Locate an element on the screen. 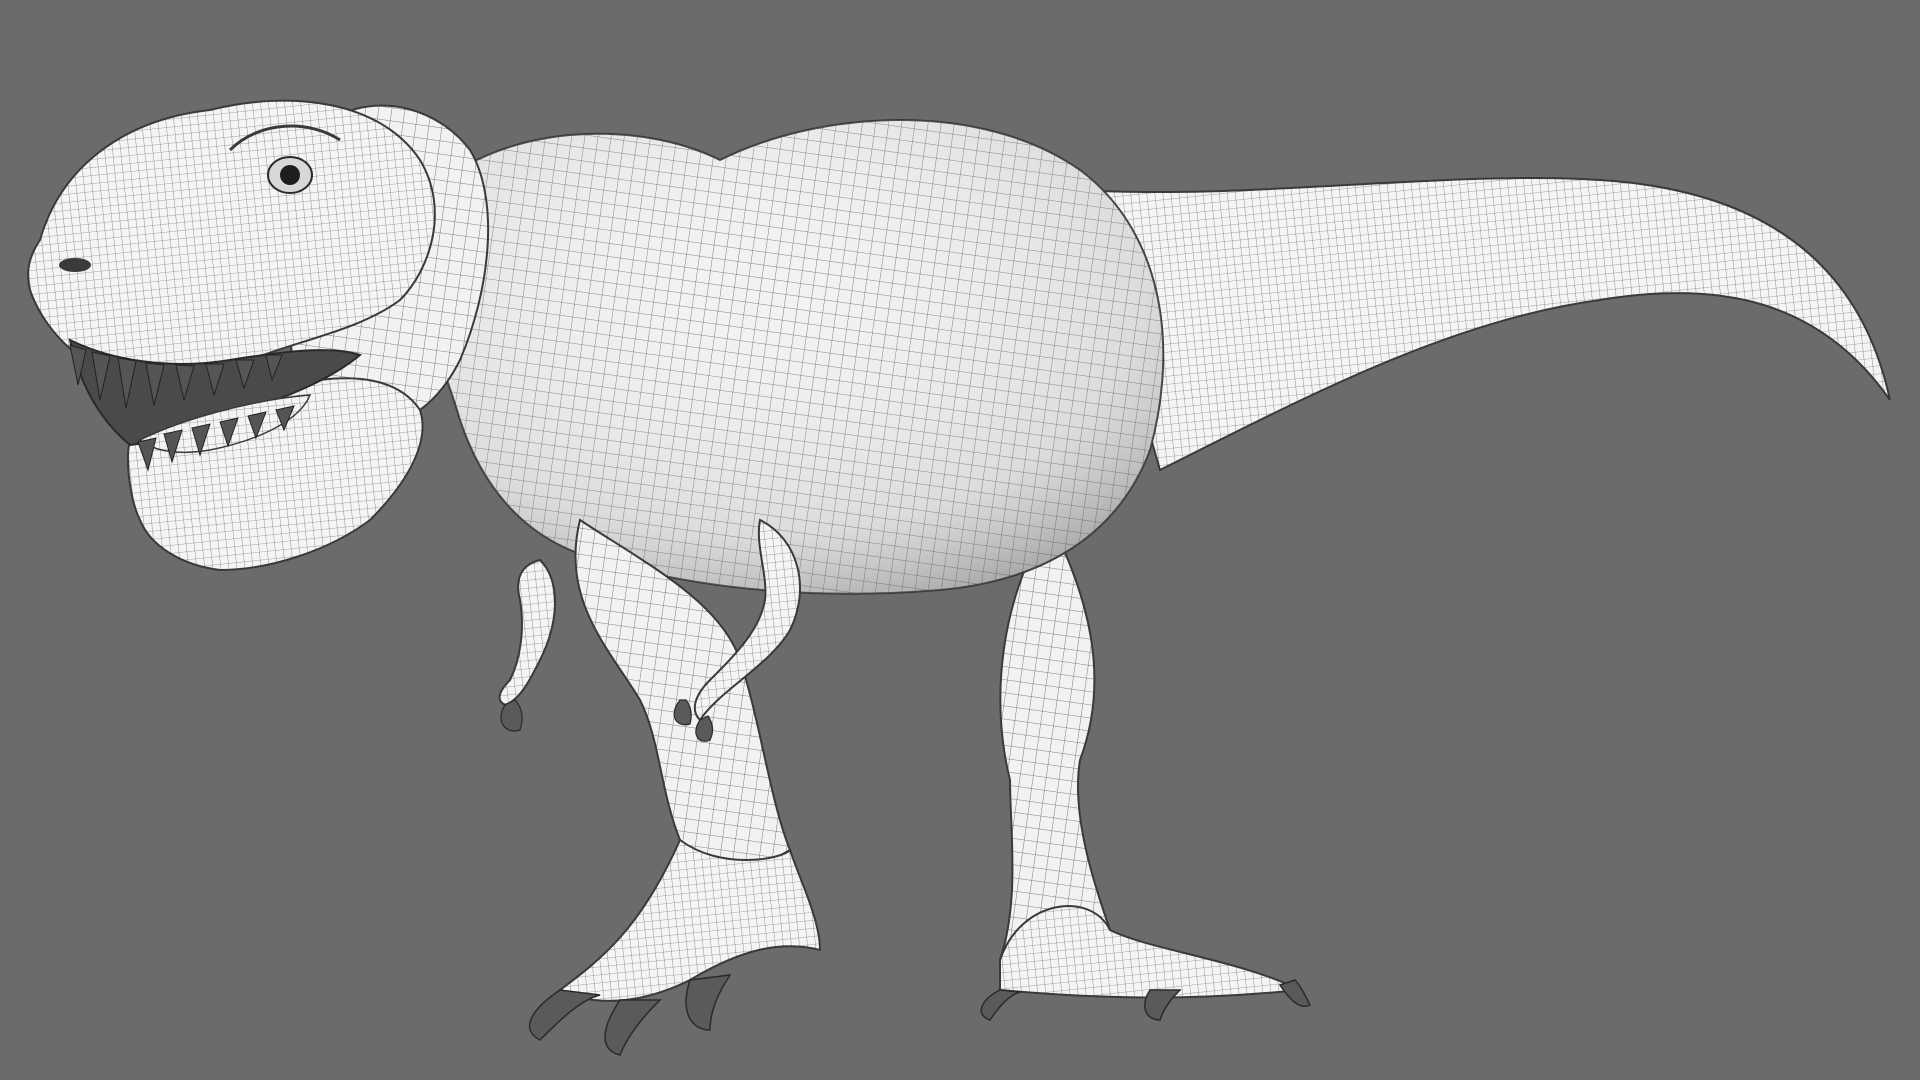 This screenshot has height=1080, width=1920. tail is located at coordinates (1484, 324).